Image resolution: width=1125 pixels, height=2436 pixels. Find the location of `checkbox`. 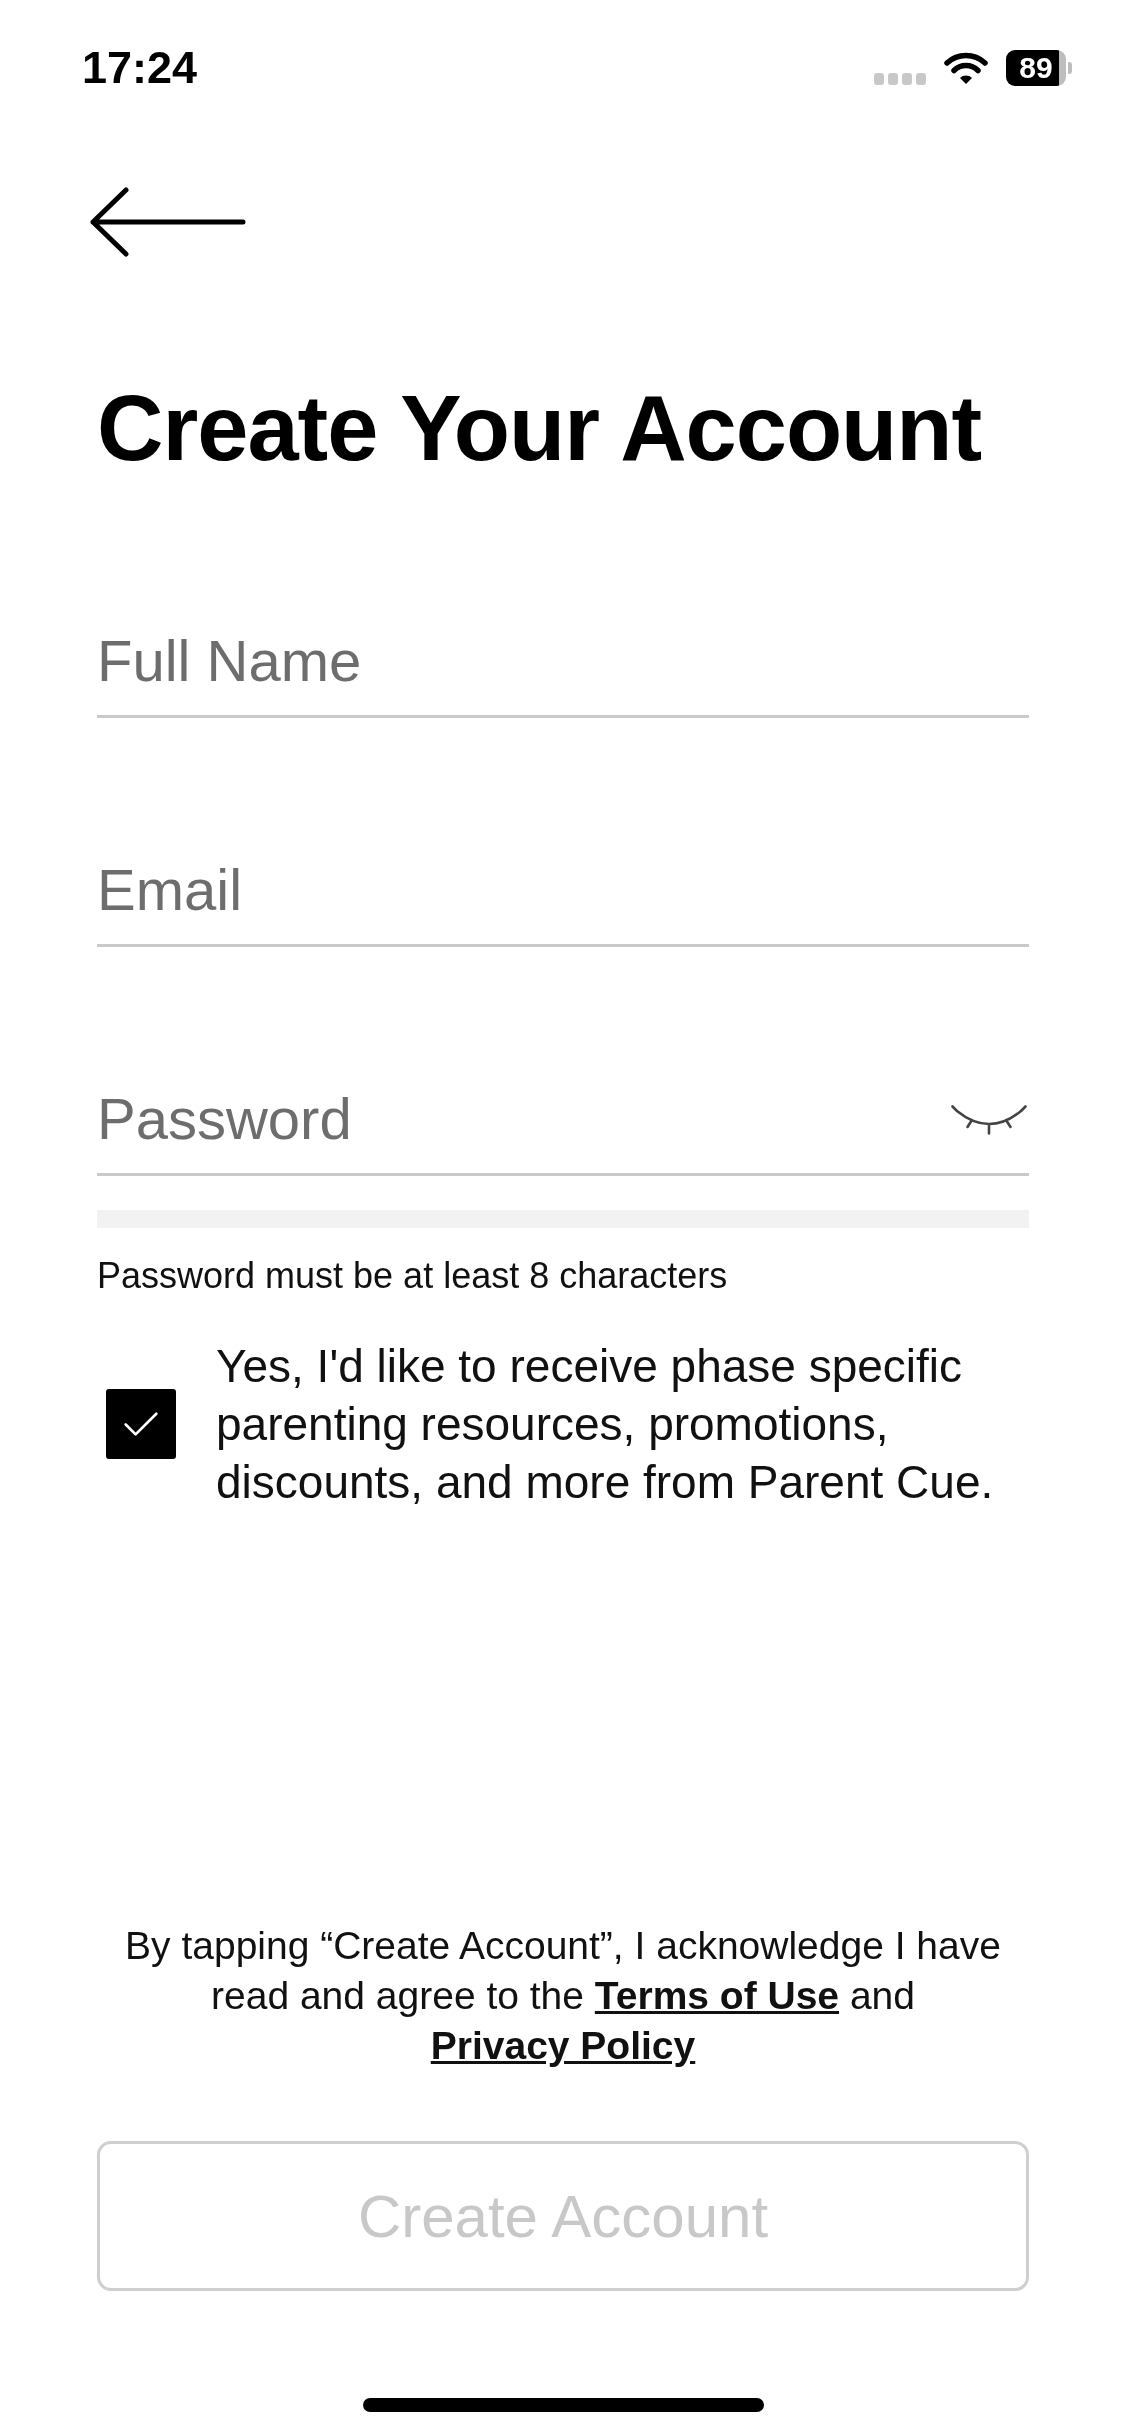

checkbox is located at coordinates (141, 1424).